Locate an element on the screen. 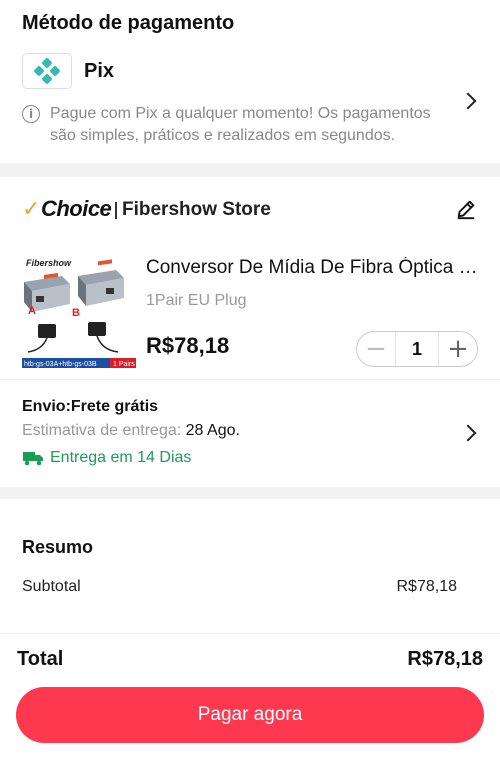 This screenshot has height=757, width=500. delivery-estimate-label: Estimativa de entrega: is located at coordinates (102, 430).